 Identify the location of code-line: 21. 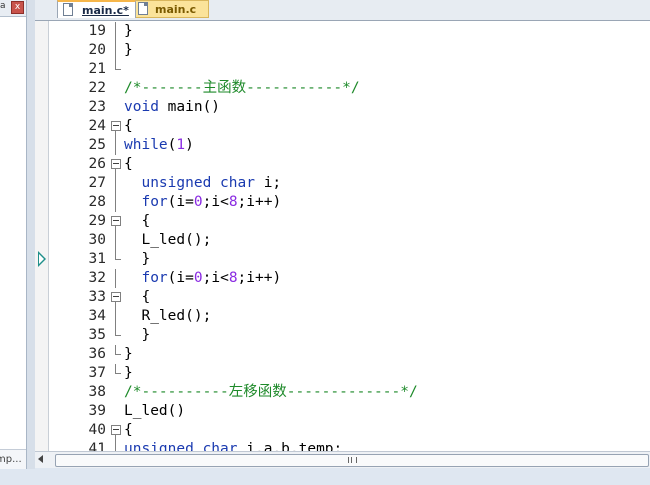
(349, 69).